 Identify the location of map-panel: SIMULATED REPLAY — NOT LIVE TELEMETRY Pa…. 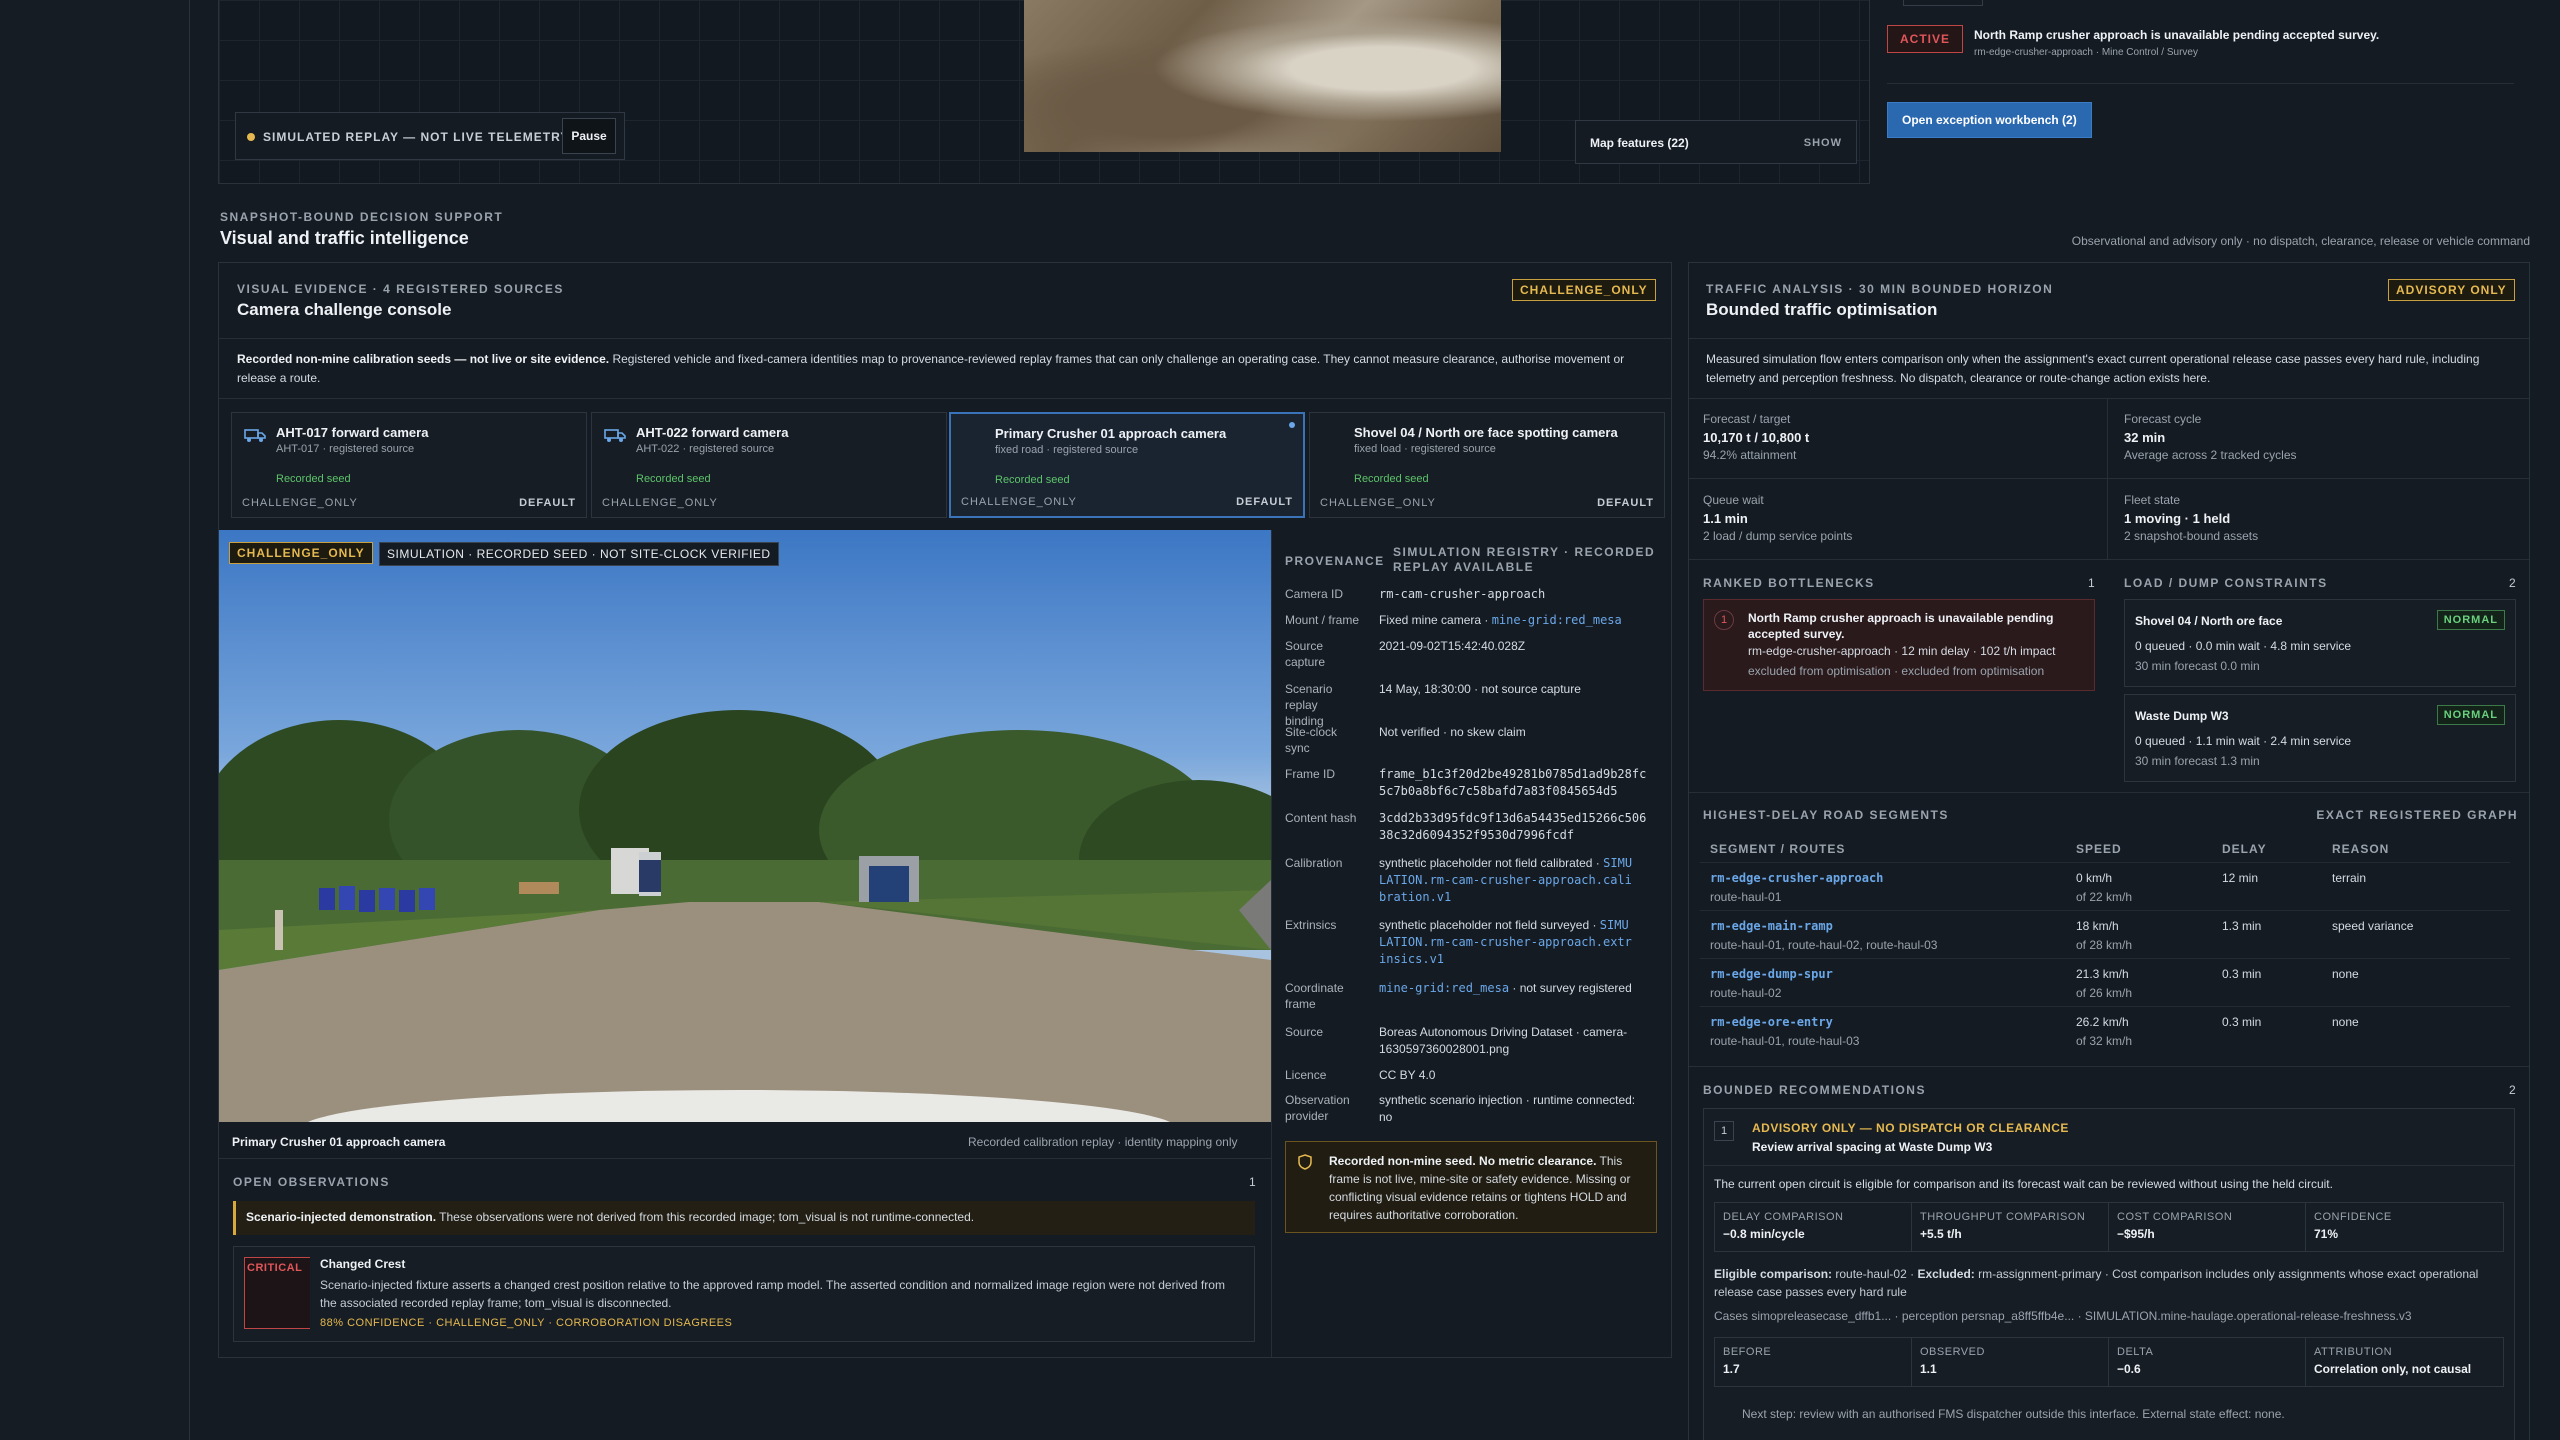
(1044, 92).